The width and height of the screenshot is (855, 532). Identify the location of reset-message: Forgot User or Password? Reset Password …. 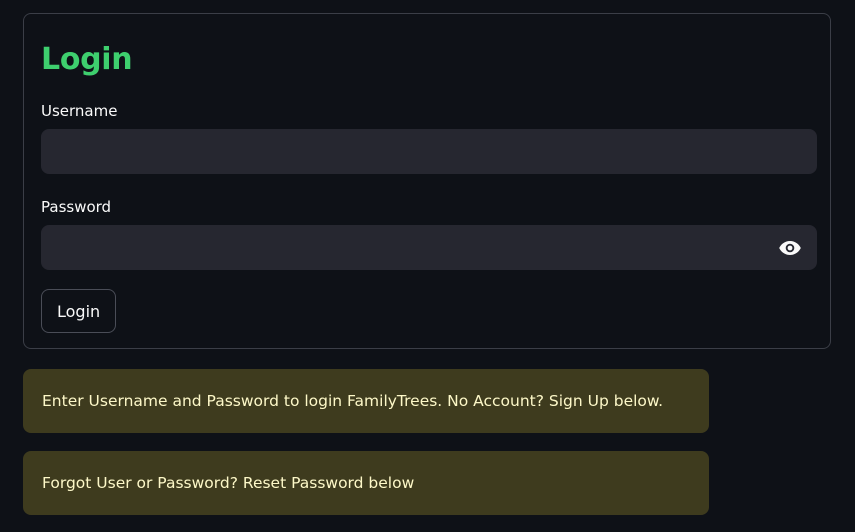
(366, 483).